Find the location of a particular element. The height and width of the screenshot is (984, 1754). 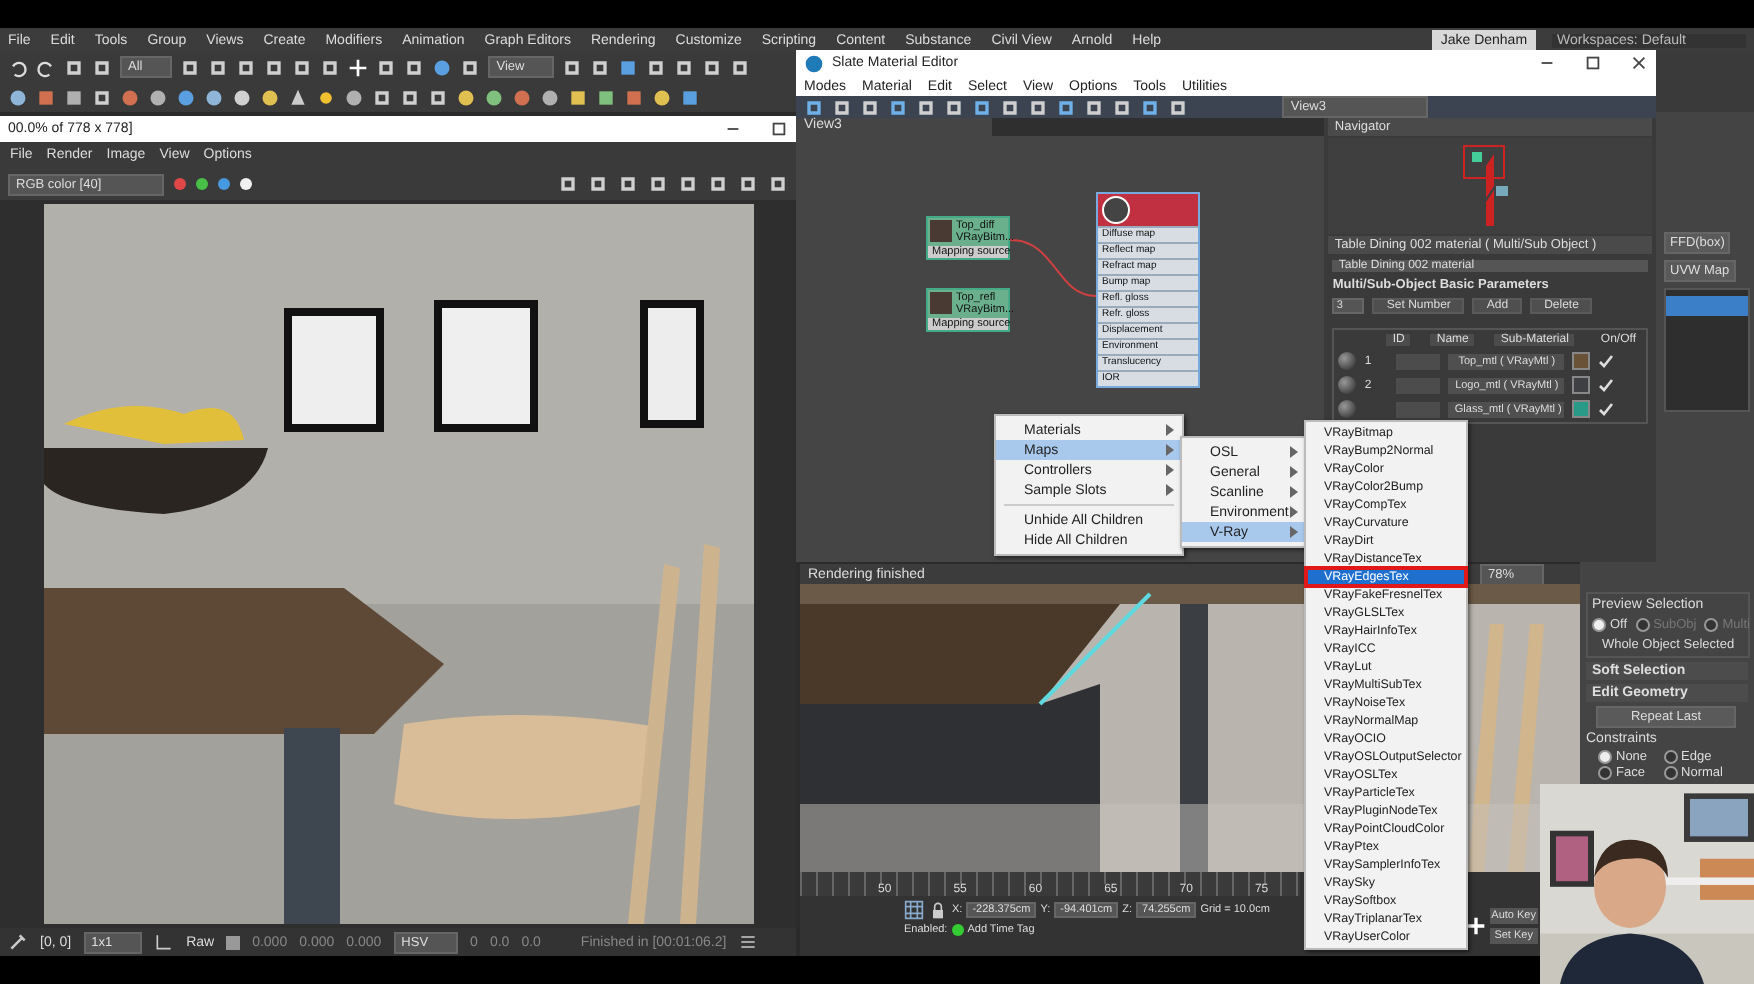

status-dot is located at coordinates (957, 930).